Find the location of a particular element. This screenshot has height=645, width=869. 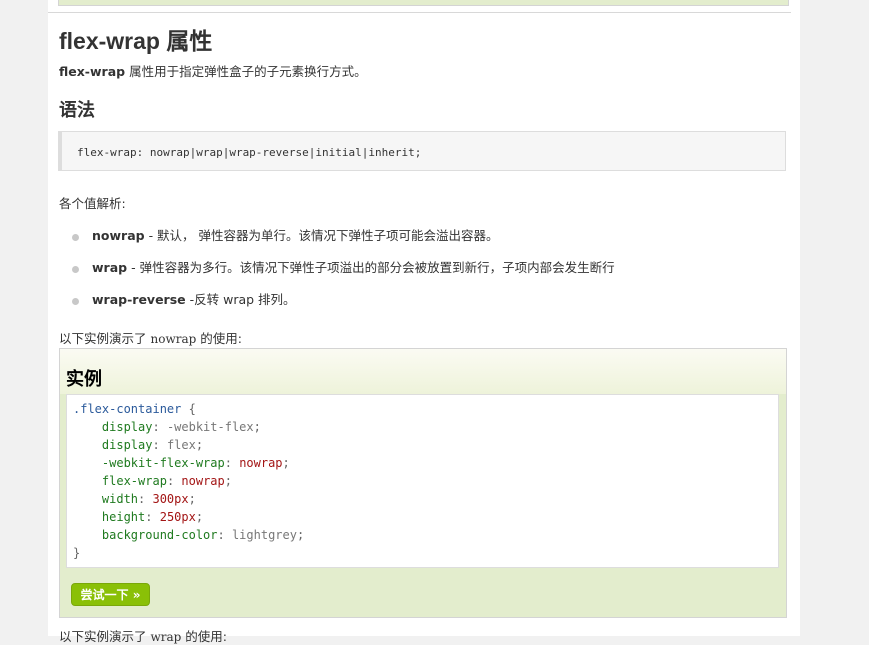

code-token: 250px is located at coordinates (177, 517).